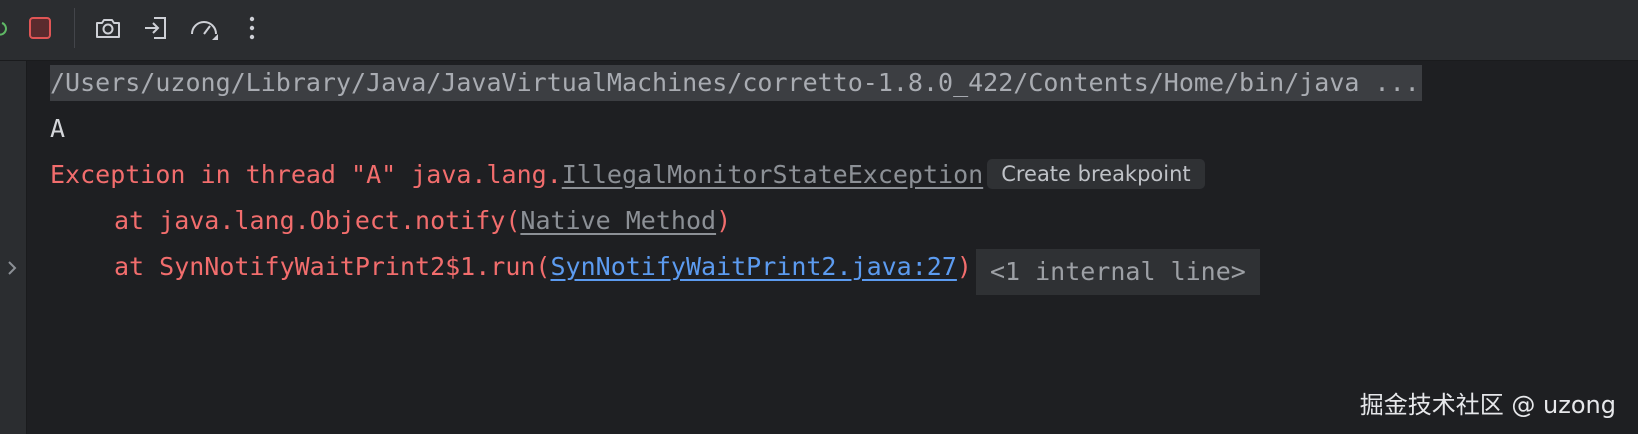  Describe the element at coordinates (618, 220) in the screenshot. I see `native-method-link: Native Method` at that location.